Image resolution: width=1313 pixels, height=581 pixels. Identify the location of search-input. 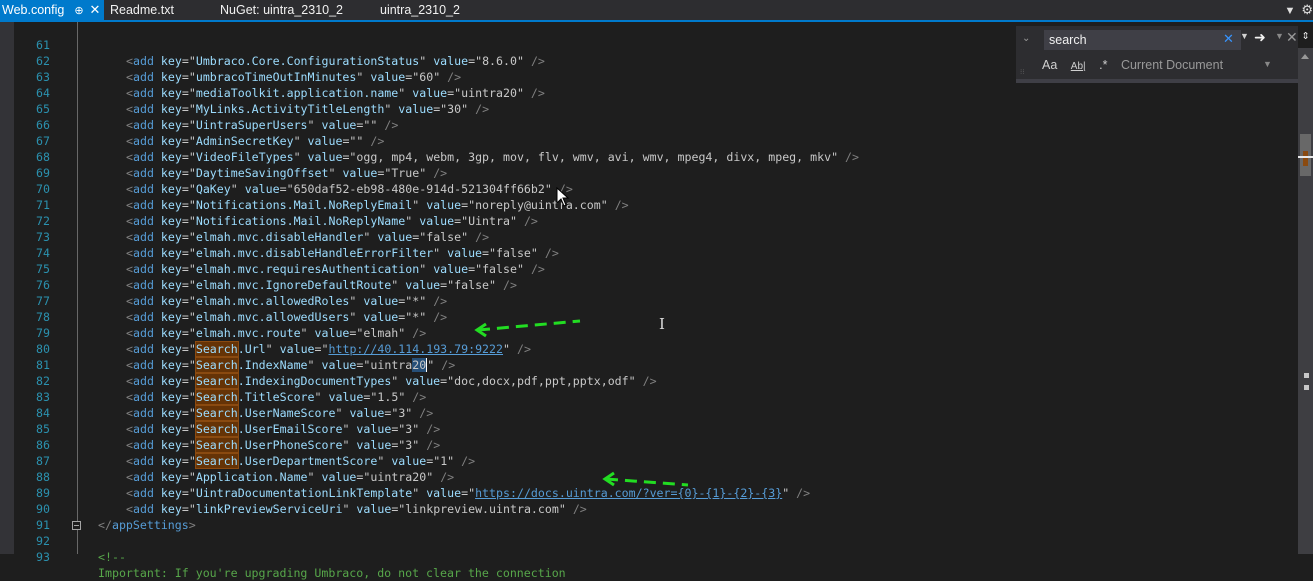
(1142, 40).